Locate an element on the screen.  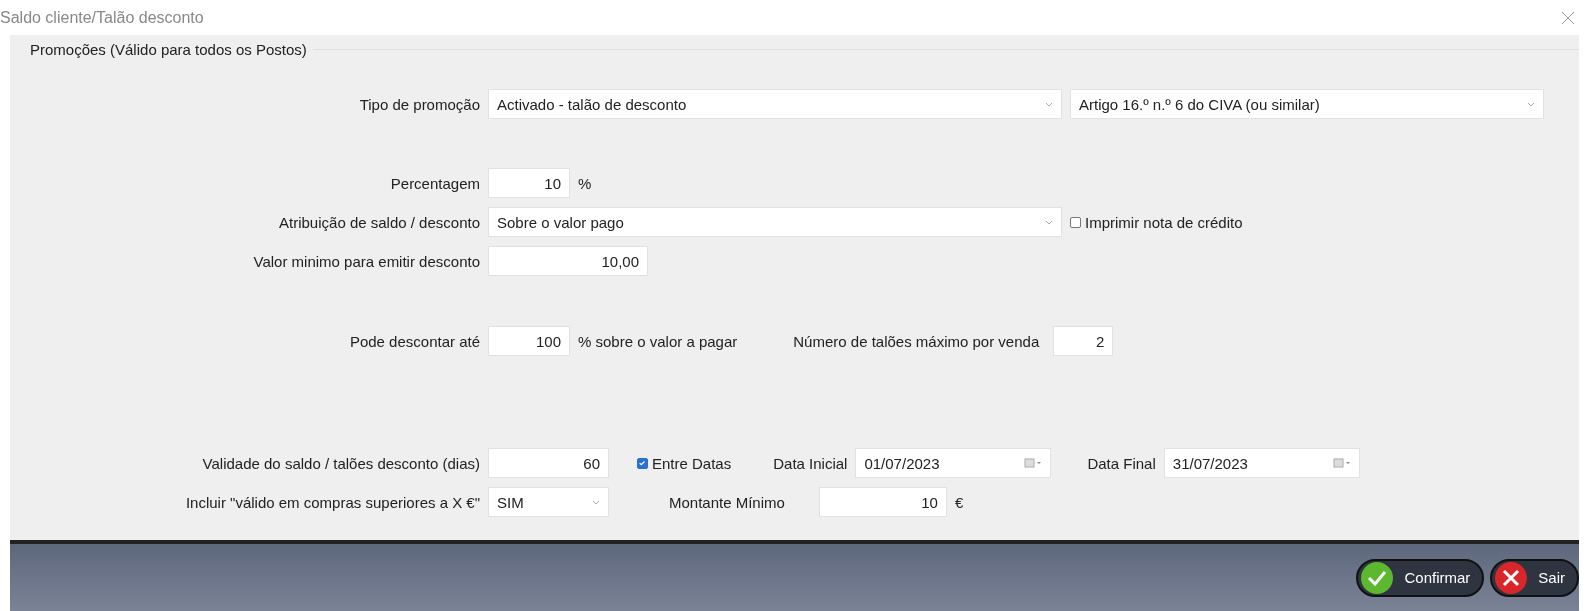
field-label: Valor minimo para emitir desconto is located at coordinates (366, 261).